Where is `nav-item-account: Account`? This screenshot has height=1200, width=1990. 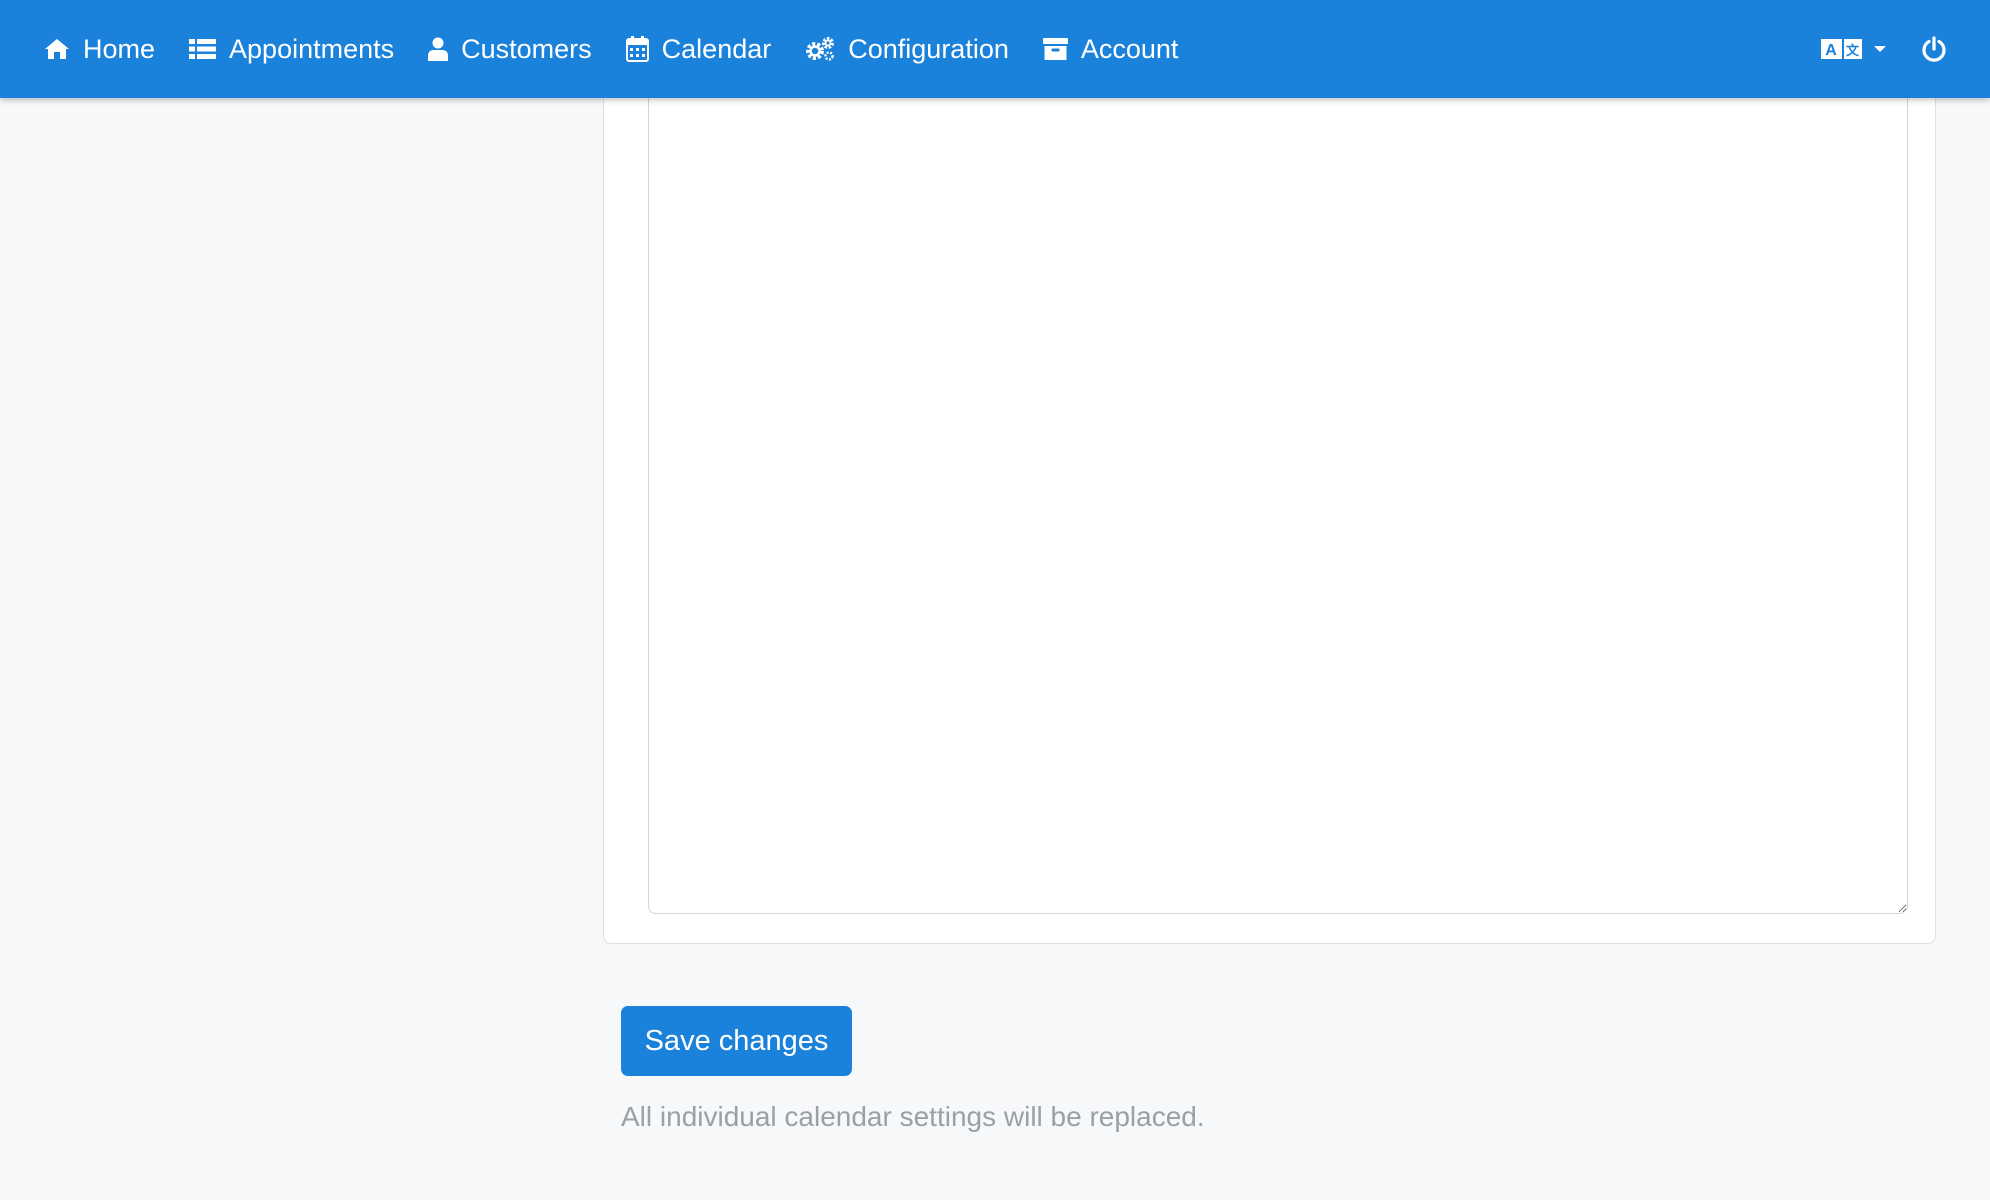
nav-item-account: Account is located at coordinates (1110, 49).